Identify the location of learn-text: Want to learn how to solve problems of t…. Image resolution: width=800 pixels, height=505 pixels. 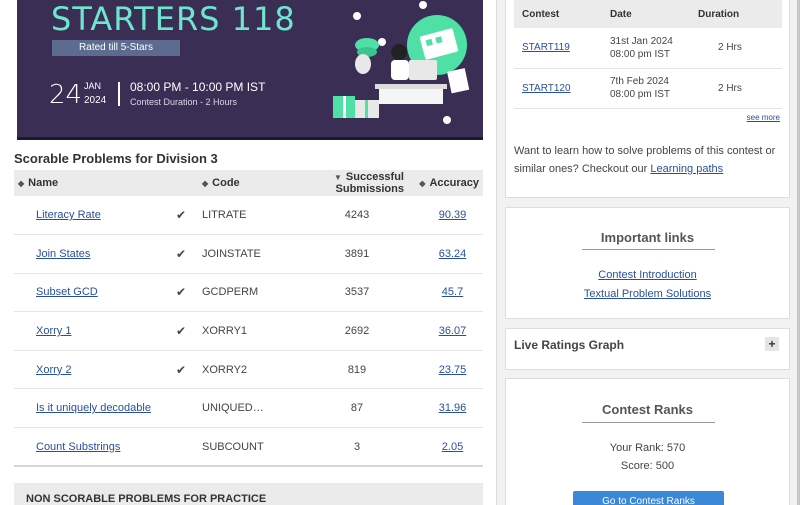
(648, 160).